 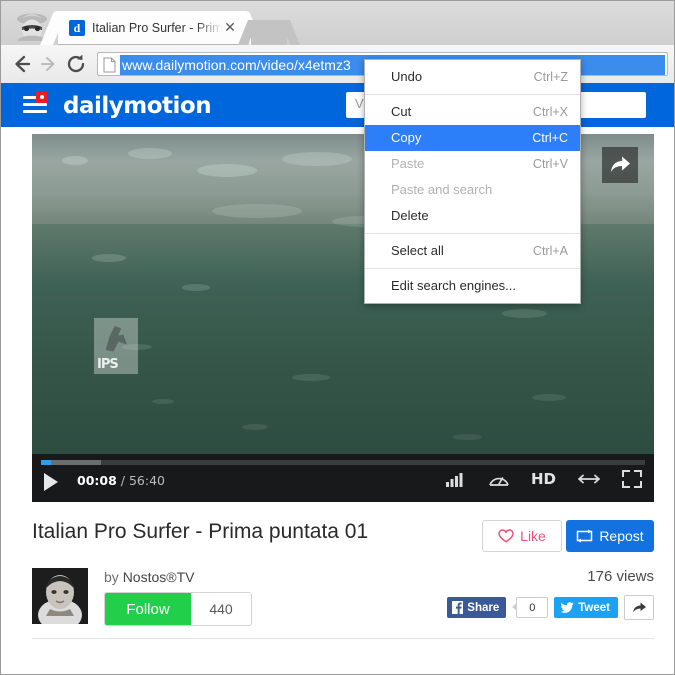 I want to click on forward-arrow-icon, so click(x=49, y=64).